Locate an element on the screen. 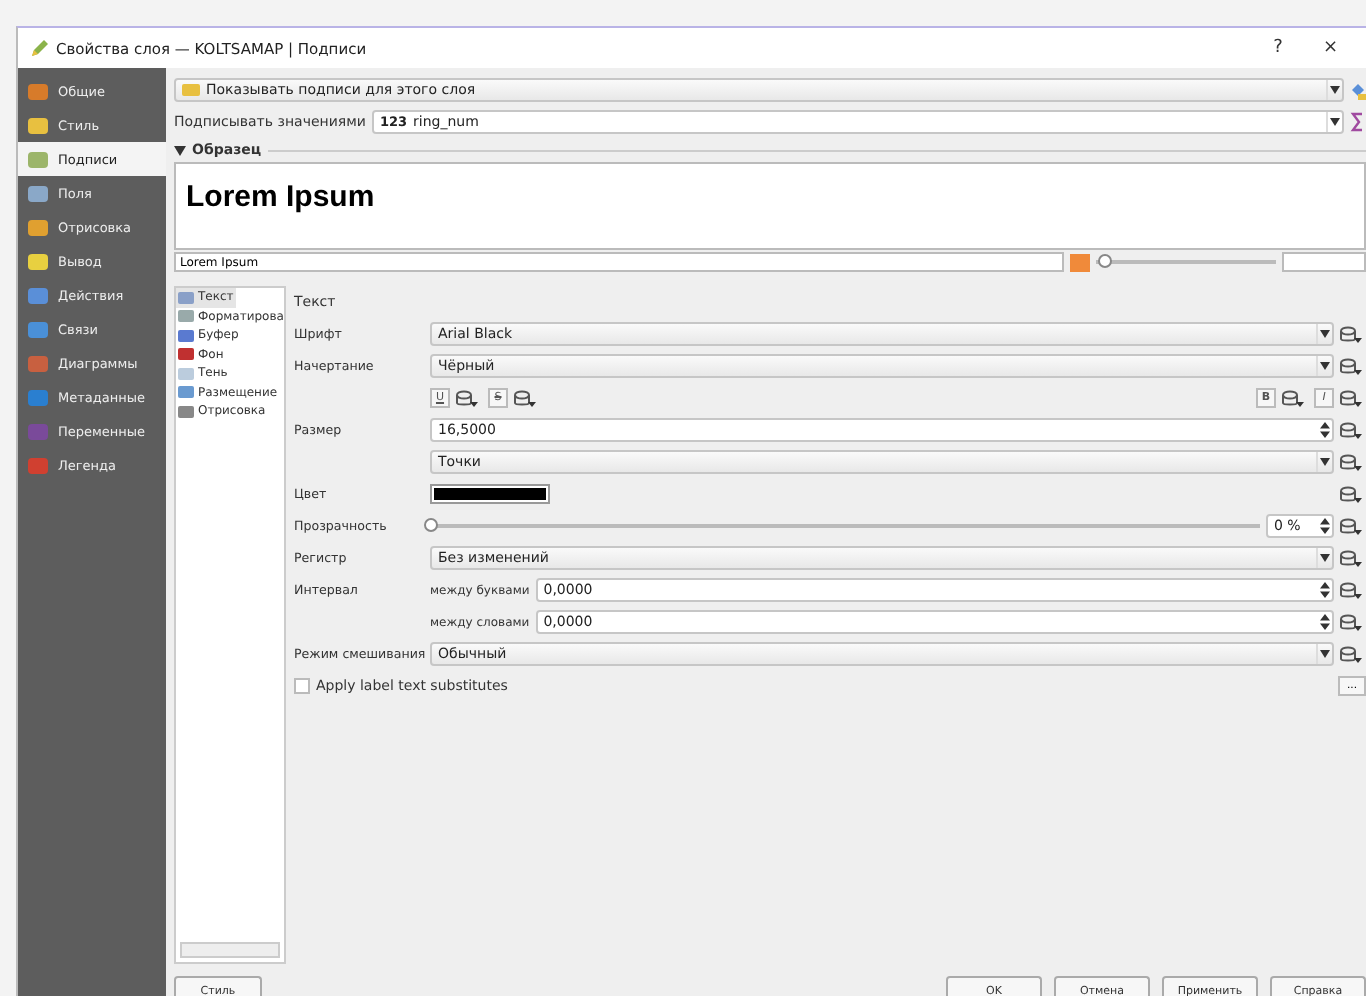 Image resolution: width=1366 pixels, height=996 pixels. pencil-icon is located at coordinates (39, 48).